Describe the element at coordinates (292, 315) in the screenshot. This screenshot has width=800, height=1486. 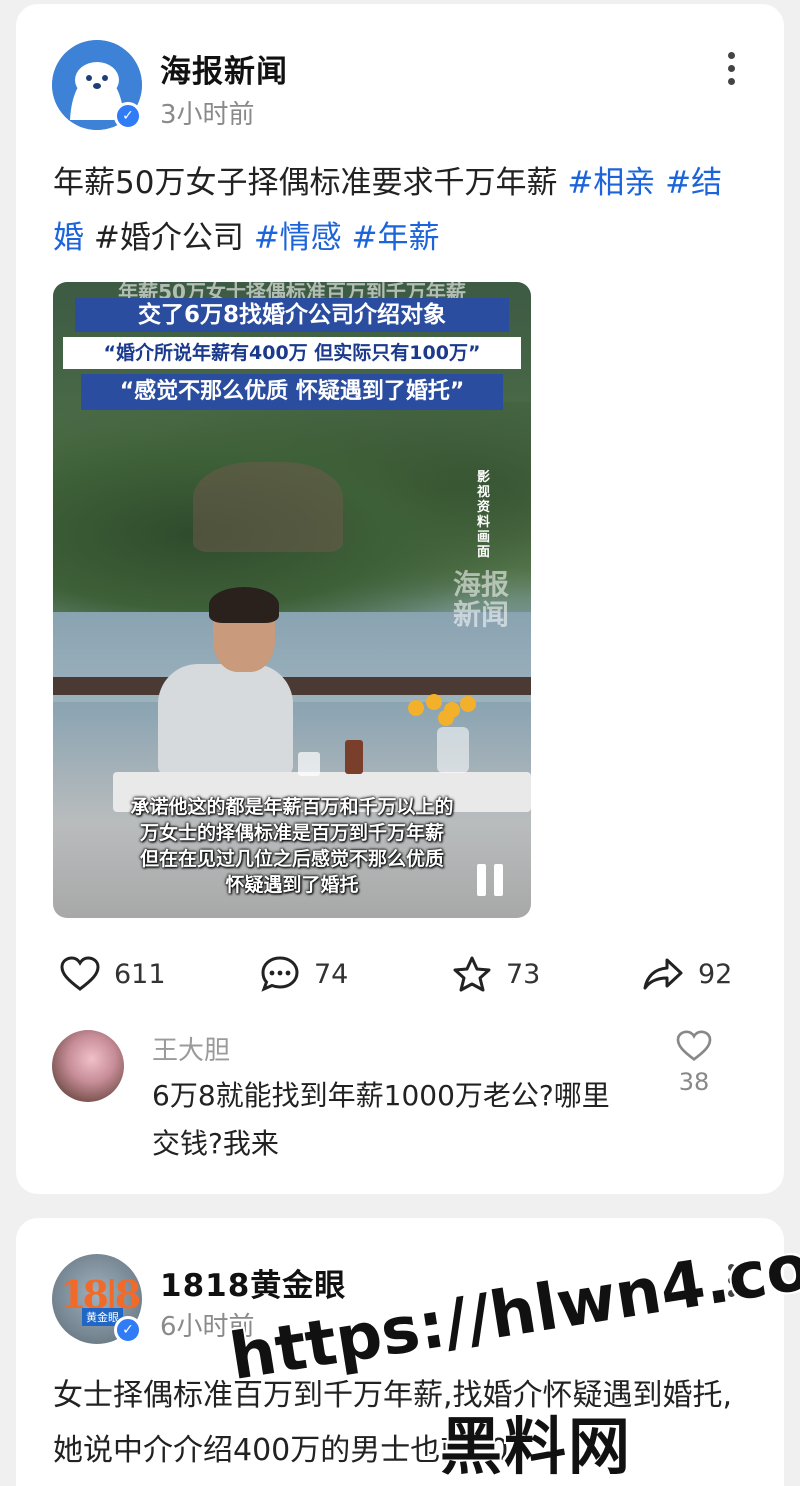
I see `video-headline-1: 交了6万8找婚介公司介绍对象` at that location.